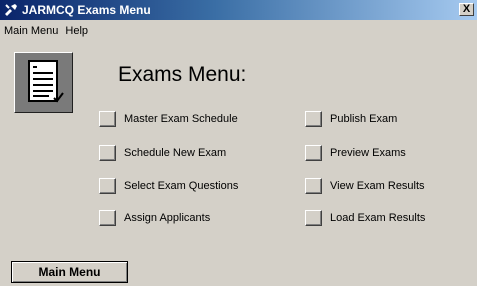 Image resolution: width=477 pixels, height=286 pixels. Describe the element at coordinates (238, 10) in the screenshot. I see `title-bar: JARMCQ Exams Menu X` at that location.